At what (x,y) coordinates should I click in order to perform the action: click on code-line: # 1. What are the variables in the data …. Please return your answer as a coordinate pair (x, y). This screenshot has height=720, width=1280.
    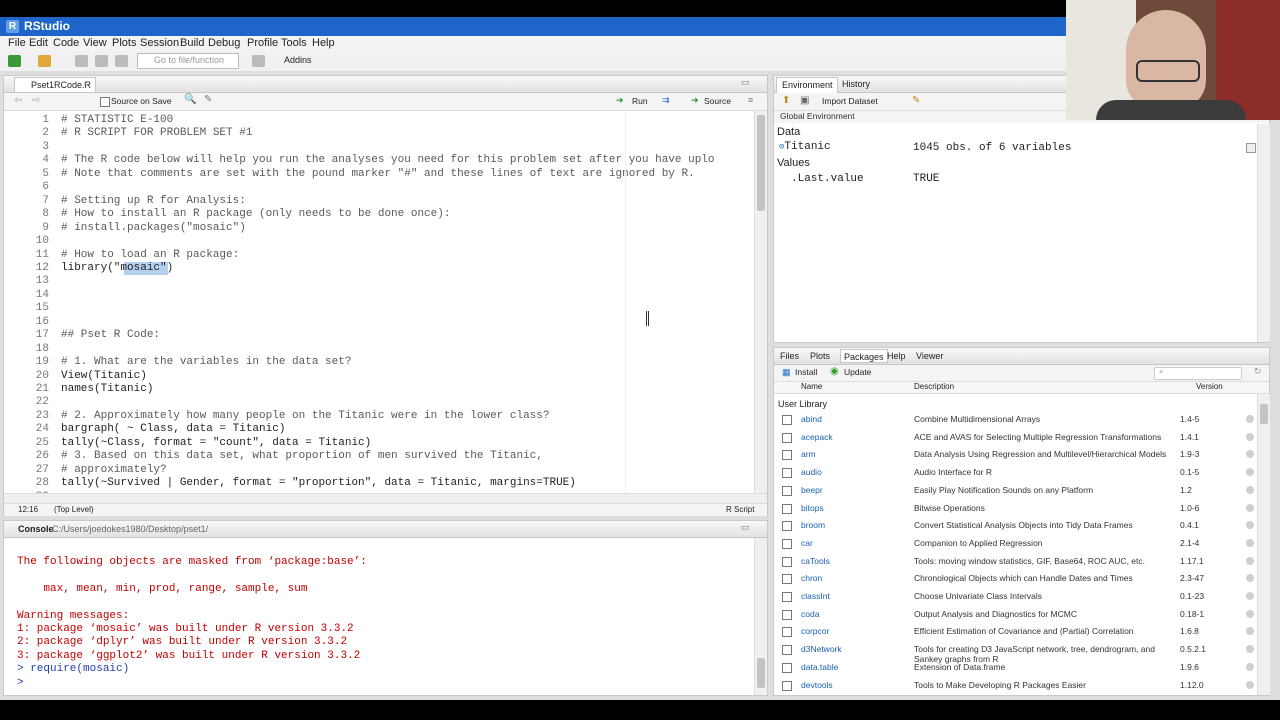
    Looking at the image, I should click on (206, 362).